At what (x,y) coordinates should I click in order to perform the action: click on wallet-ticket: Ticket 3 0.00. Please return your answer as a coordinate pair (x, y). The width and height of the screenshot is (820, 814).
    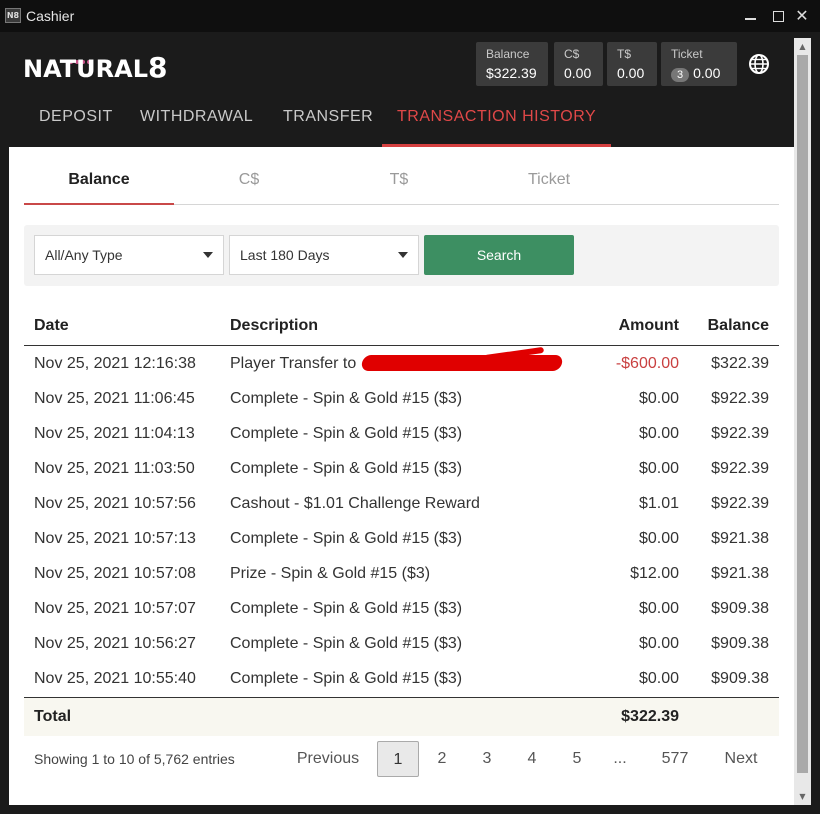
    Looking at the image, I should click on (699, 64).